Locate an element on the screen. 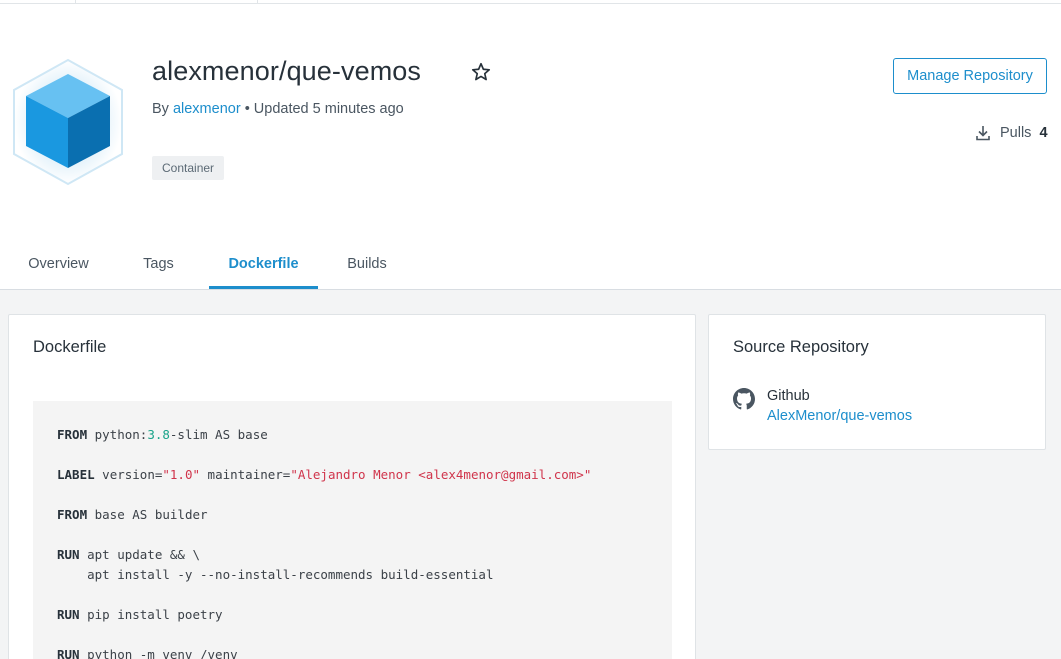 Image resolution: width=1061 pixels, height=659 pixels. updated-text: • Updated 5 minutes ago is located at coordinates (324, 109).